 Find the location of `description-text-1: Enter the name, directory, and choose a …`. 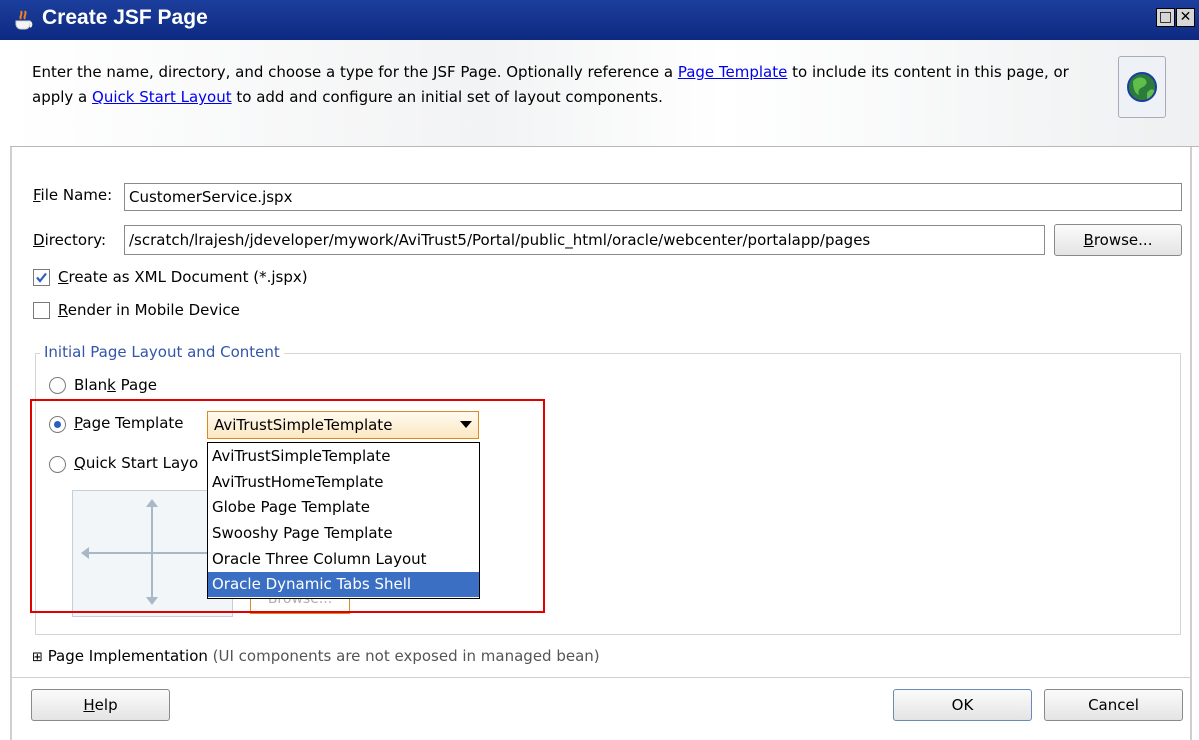

description-text-1: Enter the name, directory, and choose a … is located at coordinates (355, 72).